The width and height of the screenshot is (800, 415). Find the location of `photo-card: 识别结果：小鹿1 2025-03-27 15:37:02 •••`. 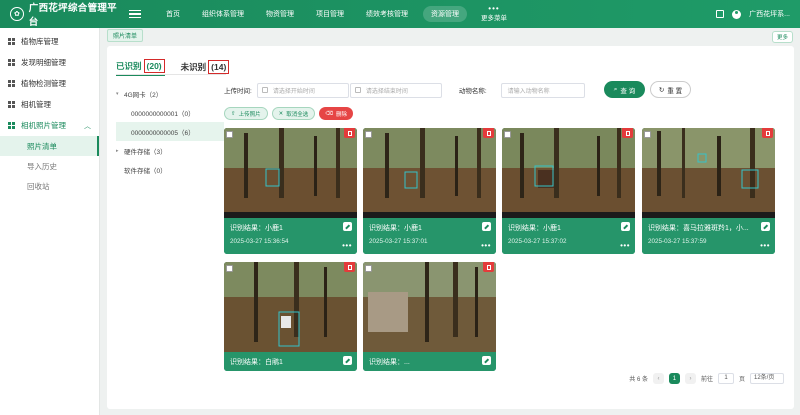

photo-card: 识别结果：小鹿1 2025-03-27 15:37:02 ••• is located at coordinates (568, 191).